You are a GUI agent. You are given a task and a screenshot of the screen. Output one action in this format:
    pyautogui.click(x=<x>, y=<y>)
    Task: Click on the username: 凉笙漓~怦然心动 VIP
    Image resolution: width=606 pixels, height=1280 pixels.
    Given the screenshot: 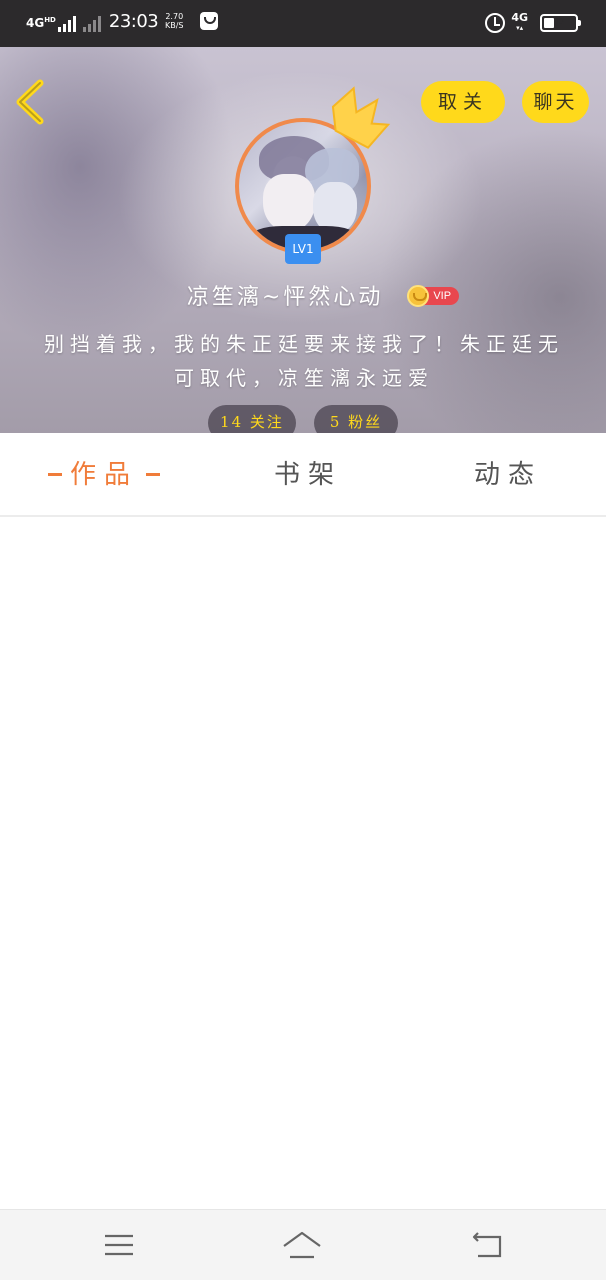 What is the action you would take?
    pyautogui.click(x=303, y=295)
    